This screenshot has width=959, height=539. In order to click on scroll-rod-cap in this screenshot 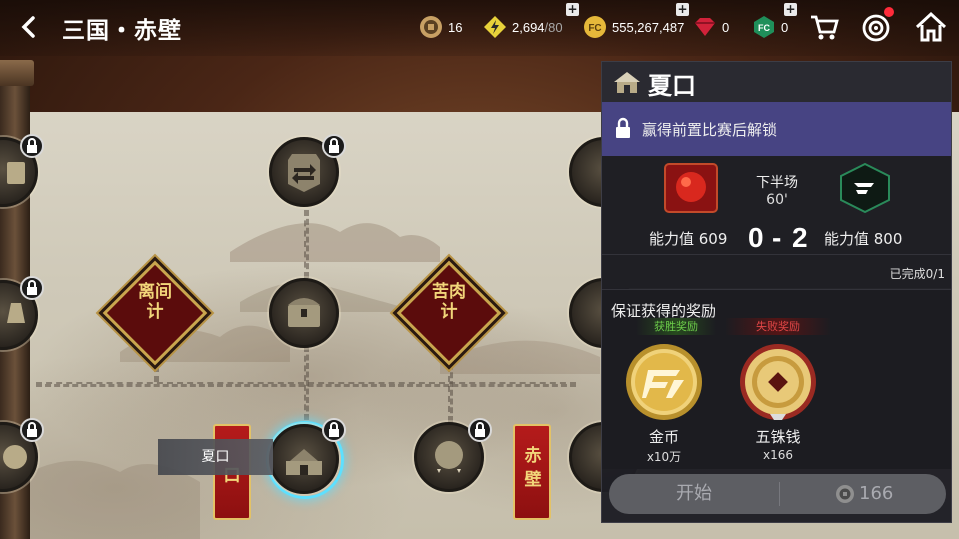, I will do `click(17, 73)`.